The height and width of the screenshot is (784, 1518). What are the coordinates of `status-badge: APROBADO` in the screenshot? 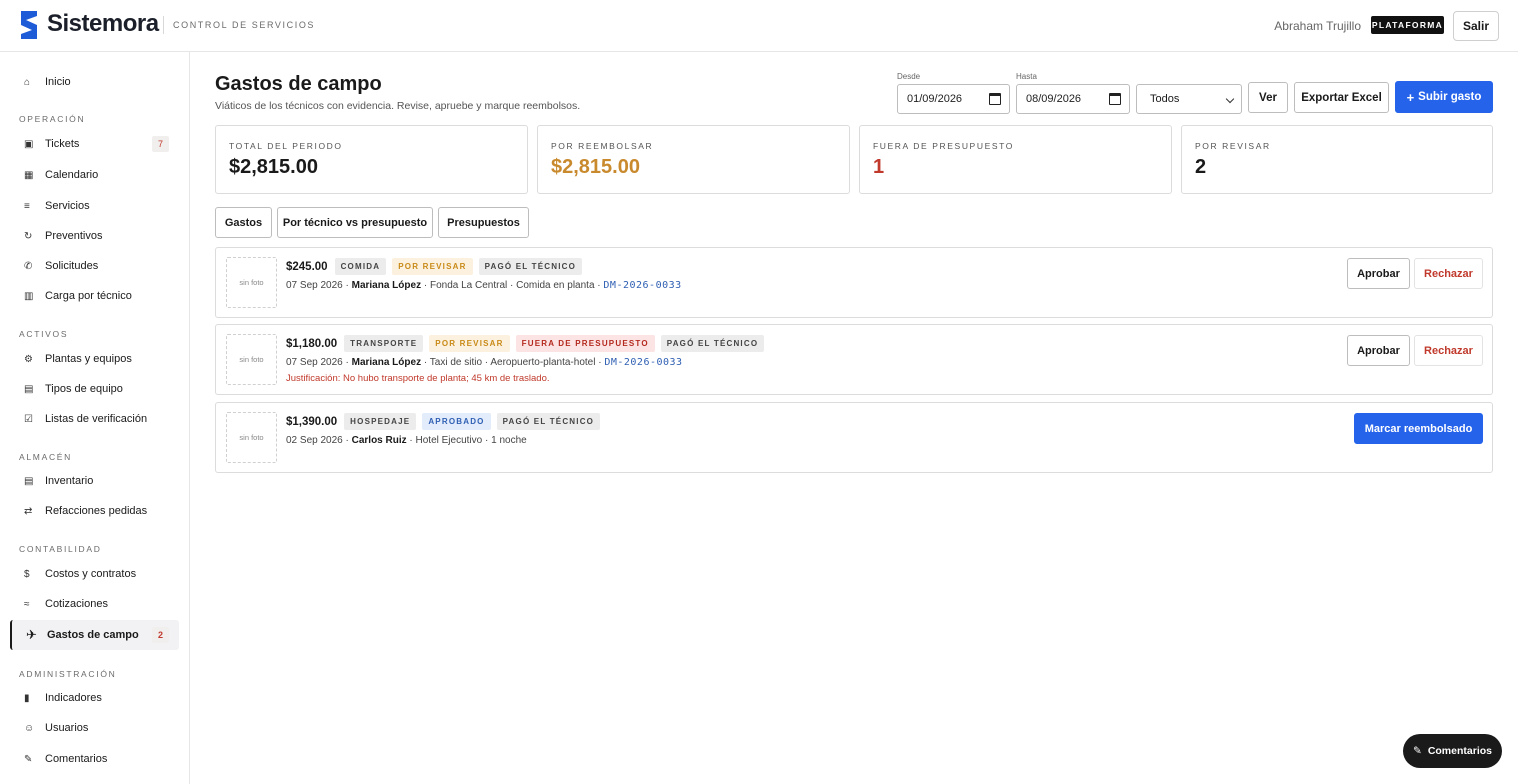 It's located at (456, 421).